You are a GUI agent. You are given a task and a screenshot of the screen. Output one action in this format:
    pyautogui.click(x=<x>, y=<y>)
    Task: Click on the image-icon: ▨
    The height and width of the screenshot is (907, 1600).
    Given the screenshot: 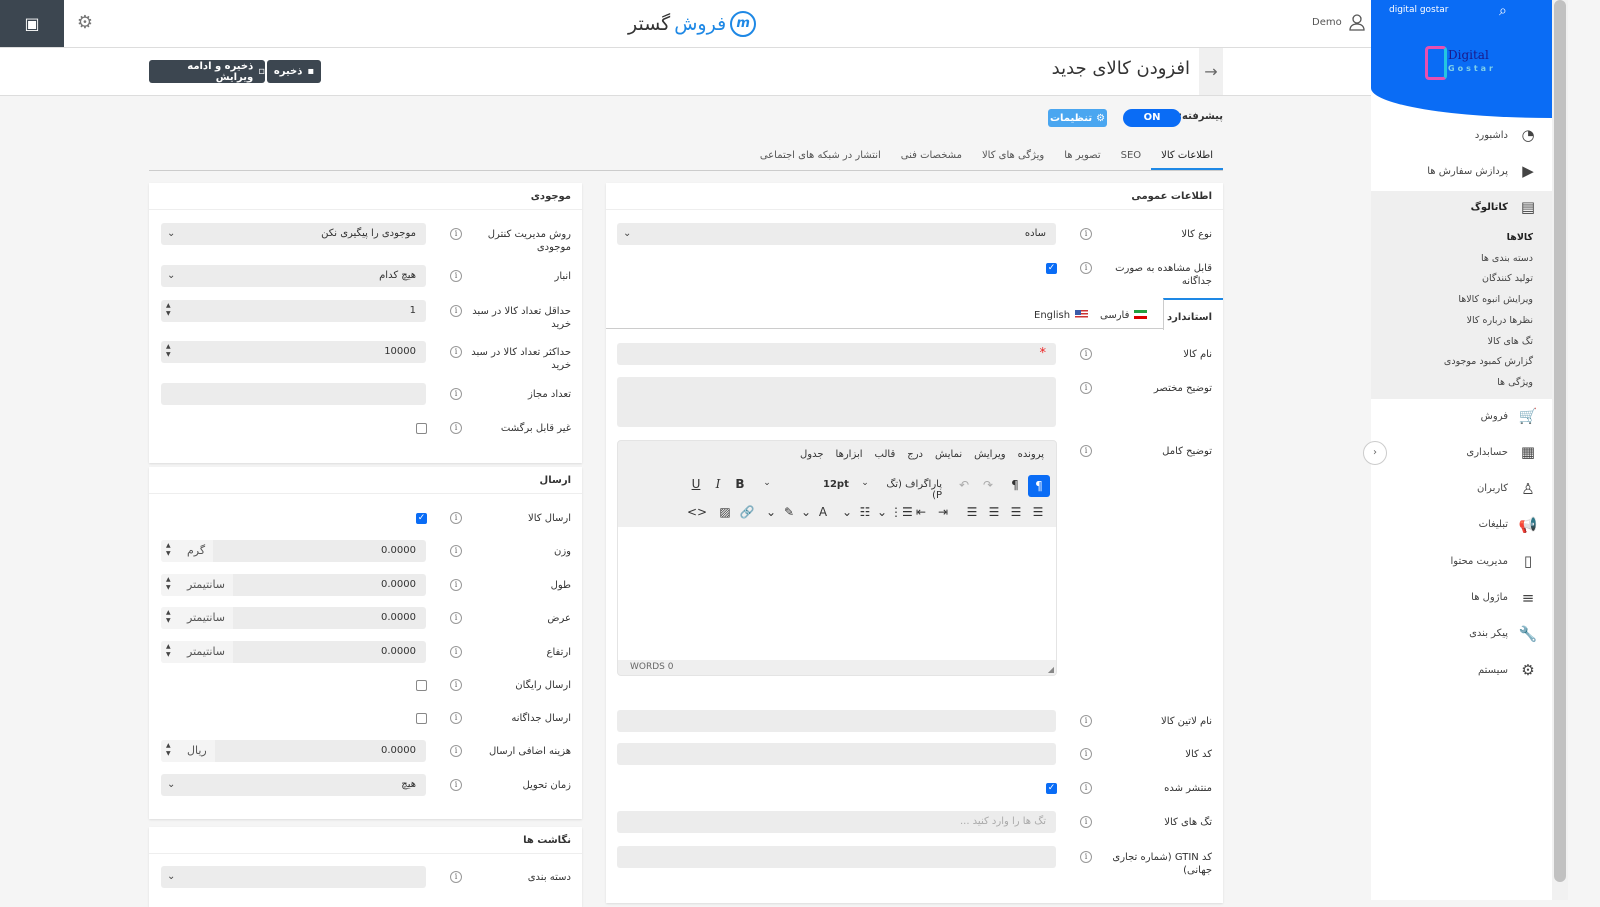 What is the action you would take?
    pyautogui.click(x=725, y=512)
    